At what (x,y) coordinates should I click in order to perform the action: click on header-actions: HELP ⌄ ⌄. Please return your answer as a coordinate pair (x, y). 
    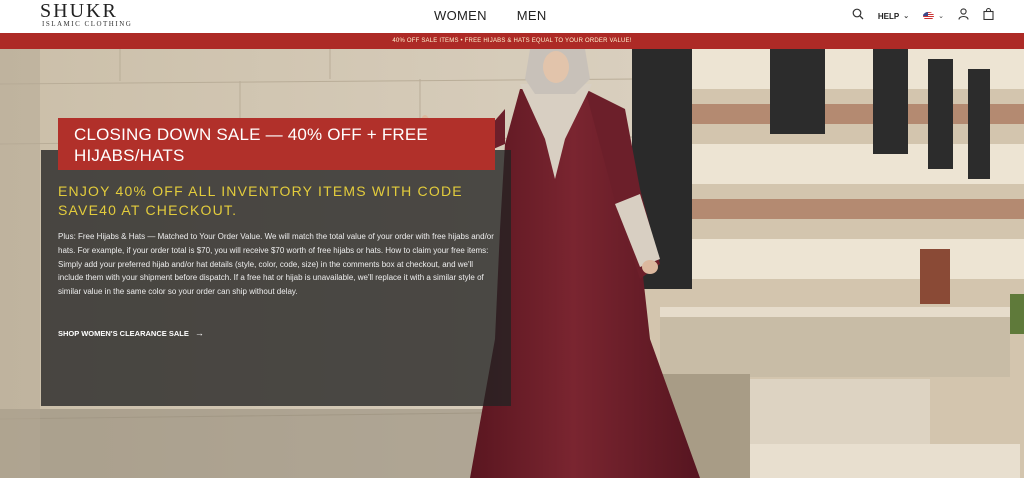
    Looking at the image, I should click on (923, 16).